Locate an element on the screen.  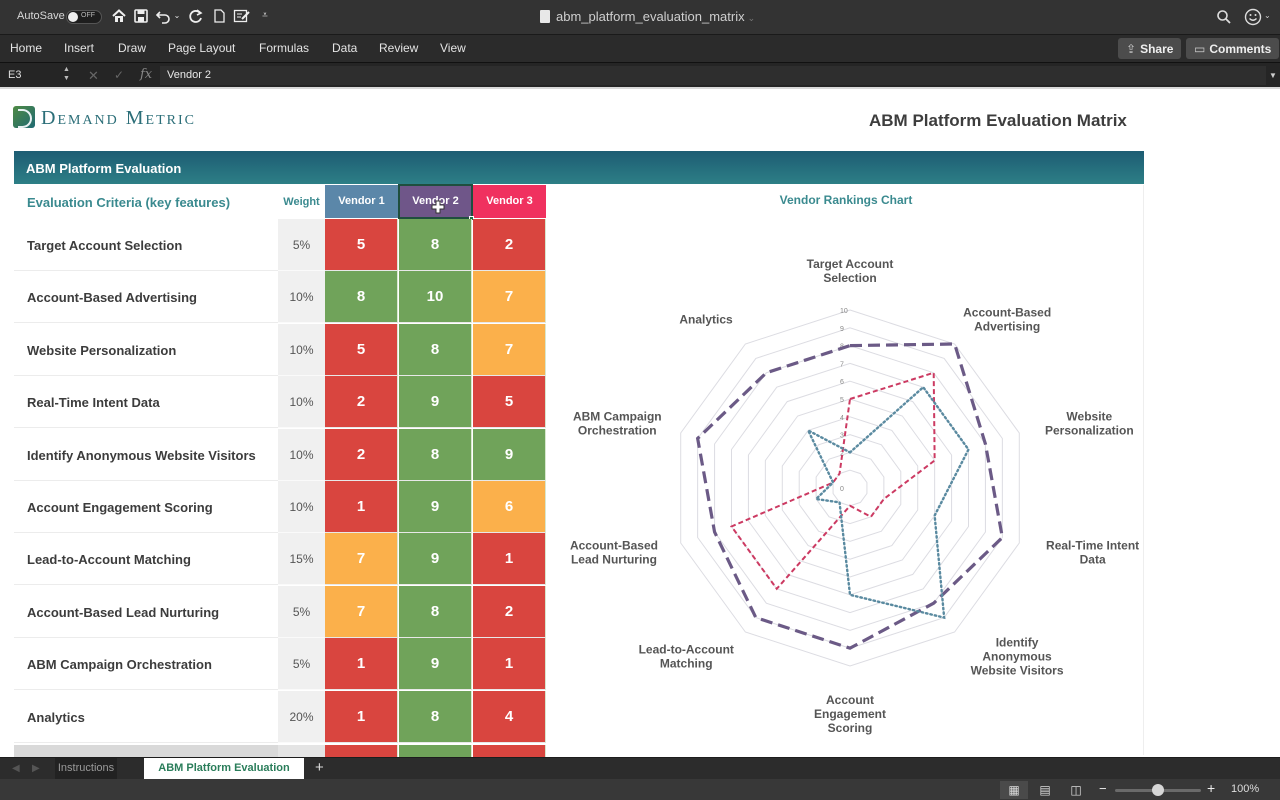
save-icon is located at coordinates (141, 16).